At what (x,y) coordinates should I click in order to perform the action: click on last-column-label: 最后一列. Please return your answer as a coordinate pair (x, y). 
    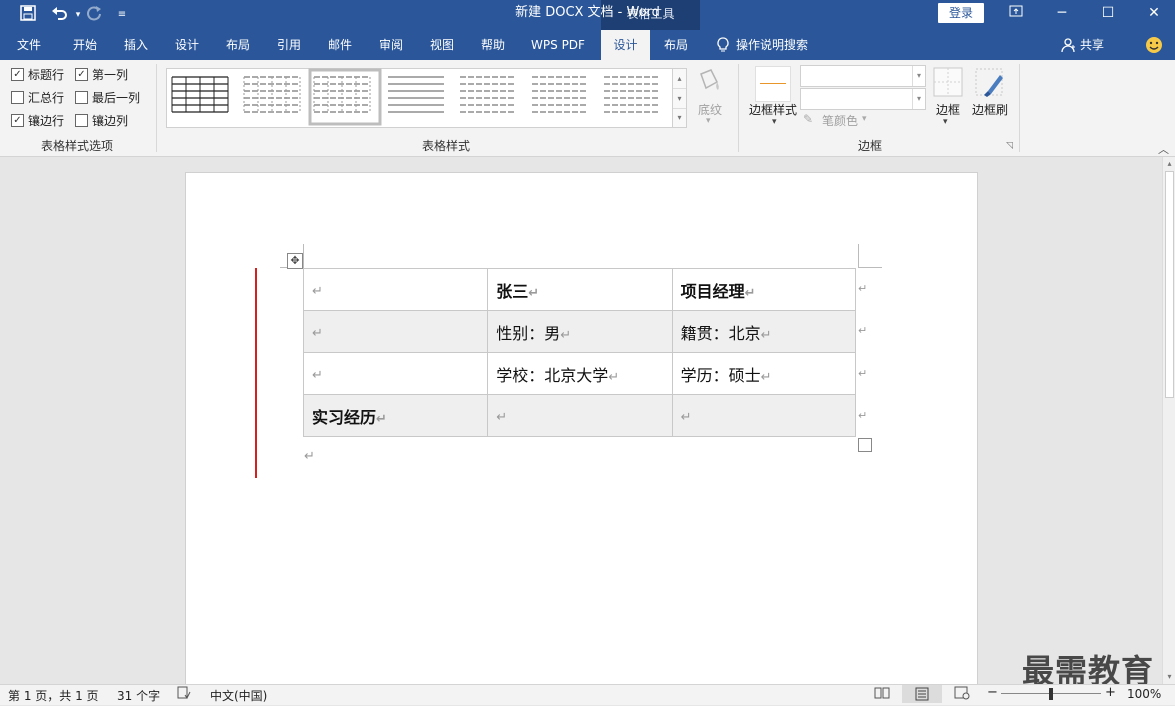
    Looking at the image, I should click on (116, 98).